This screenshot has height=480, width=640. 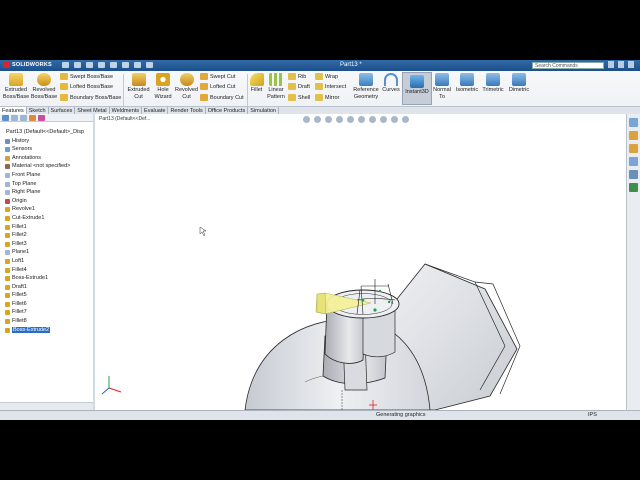 What do you see at coordinates (391, 83) in the screenshot?
I see `curves-button: Curves` at bounding box center [391, 83].